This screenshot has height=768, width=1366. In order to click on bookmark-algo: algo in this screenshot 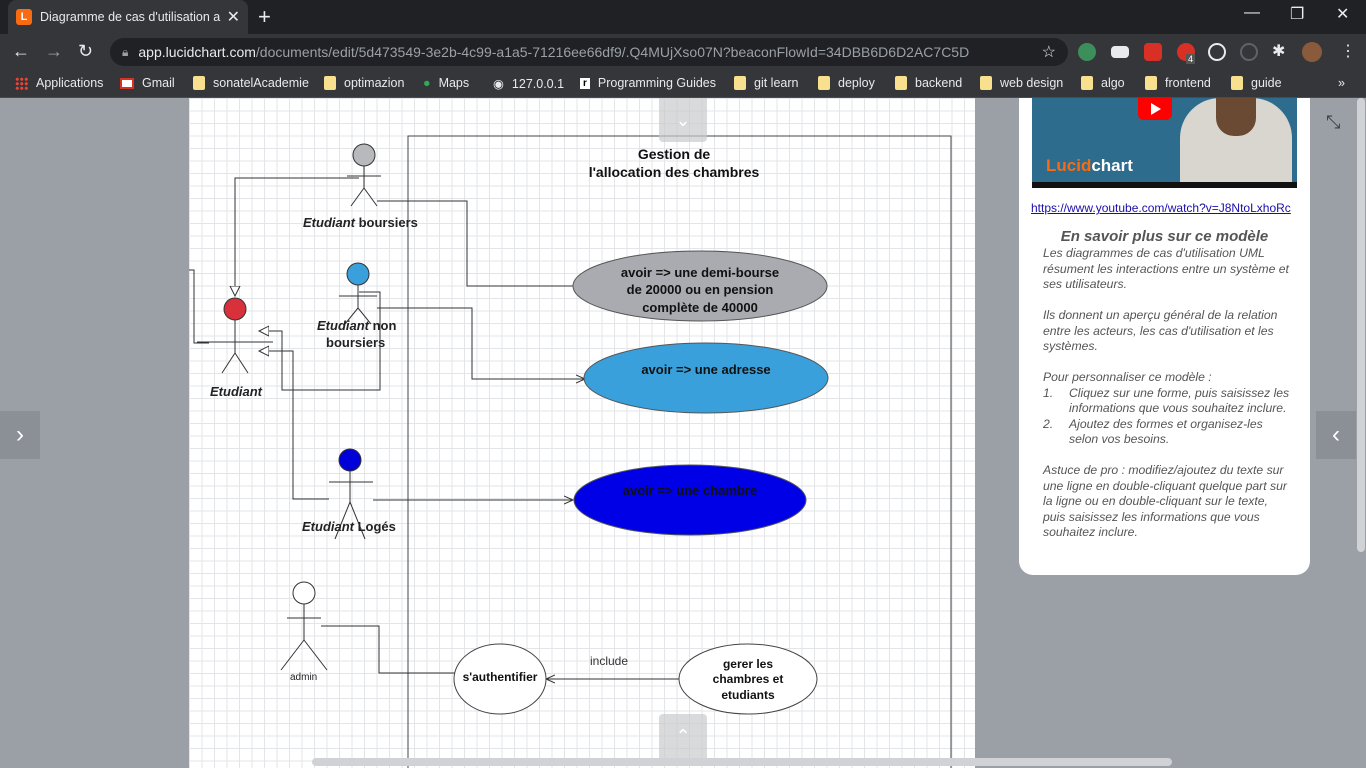, I will do `click(1103, 83)`.